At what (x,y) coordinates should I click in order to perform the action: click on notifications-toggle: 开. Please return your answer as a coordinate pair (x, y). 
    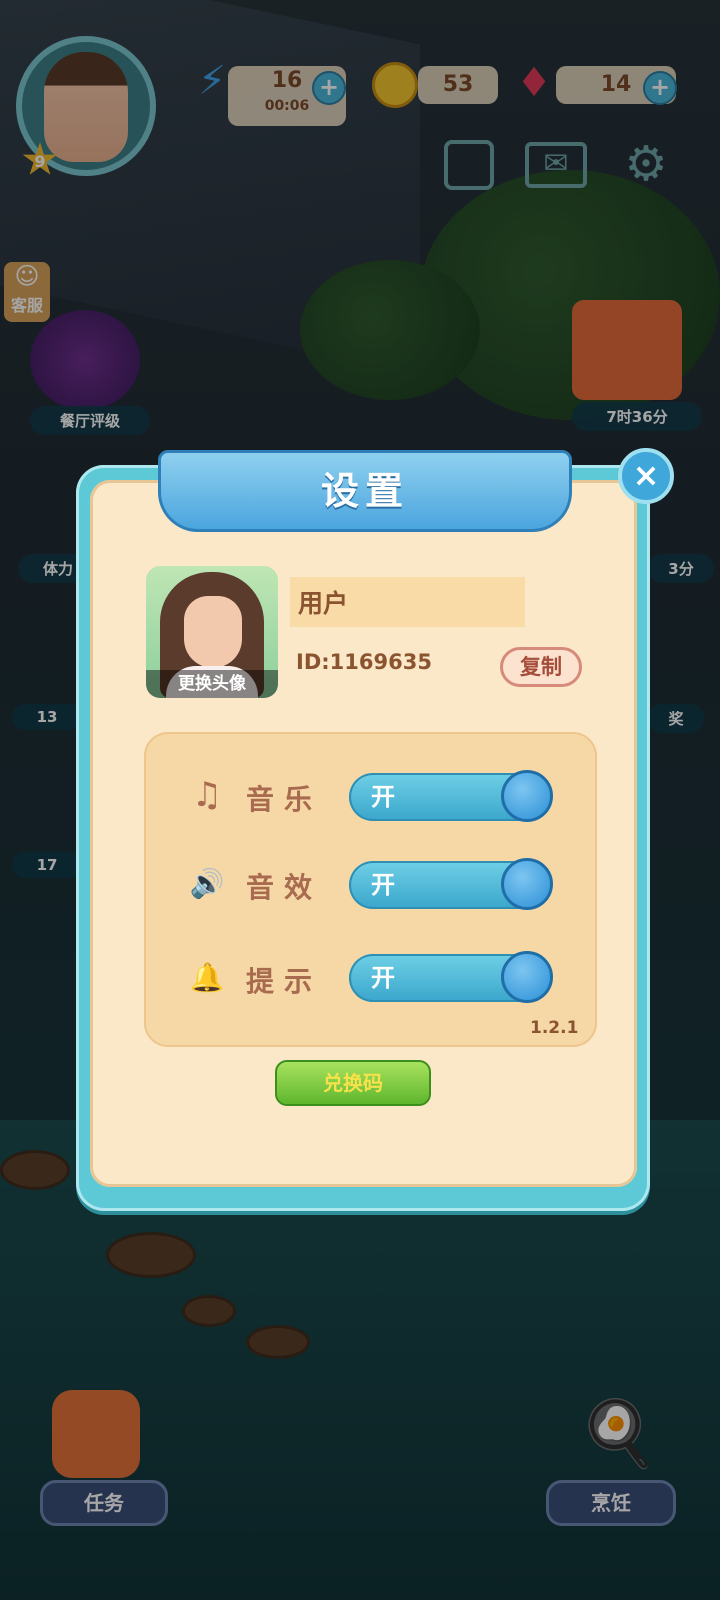
    Looking at the image, I should click on (451, 977).